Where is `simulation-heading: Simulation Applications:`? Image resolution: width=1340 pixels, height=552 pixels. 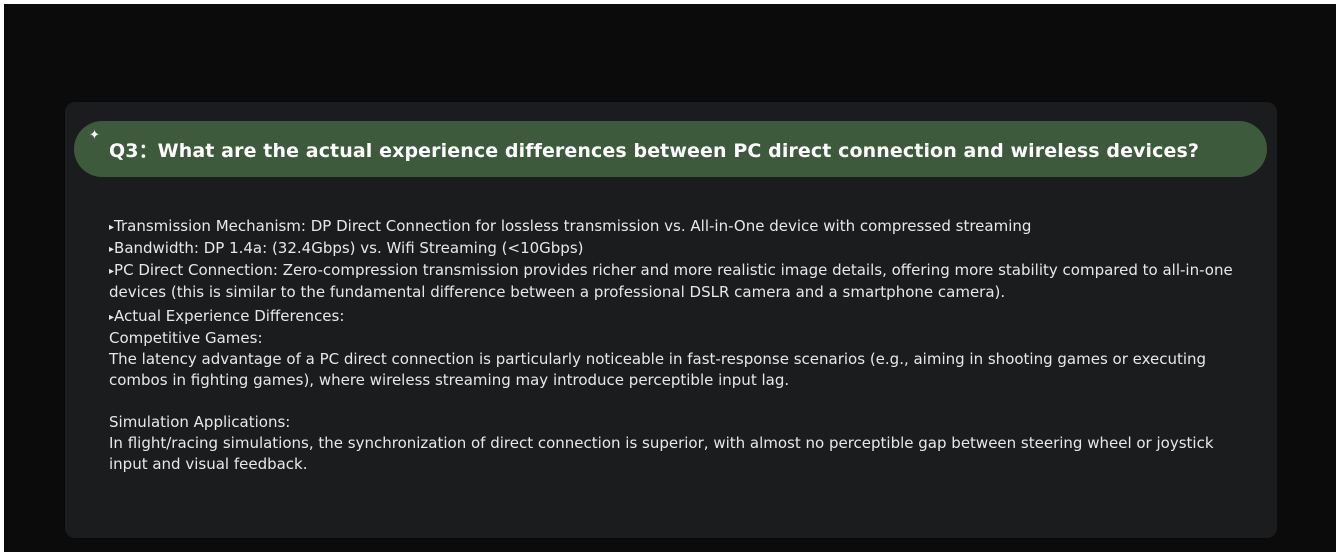
simulation-heading: Simulation Applications: is located at coordinates (200, 422).